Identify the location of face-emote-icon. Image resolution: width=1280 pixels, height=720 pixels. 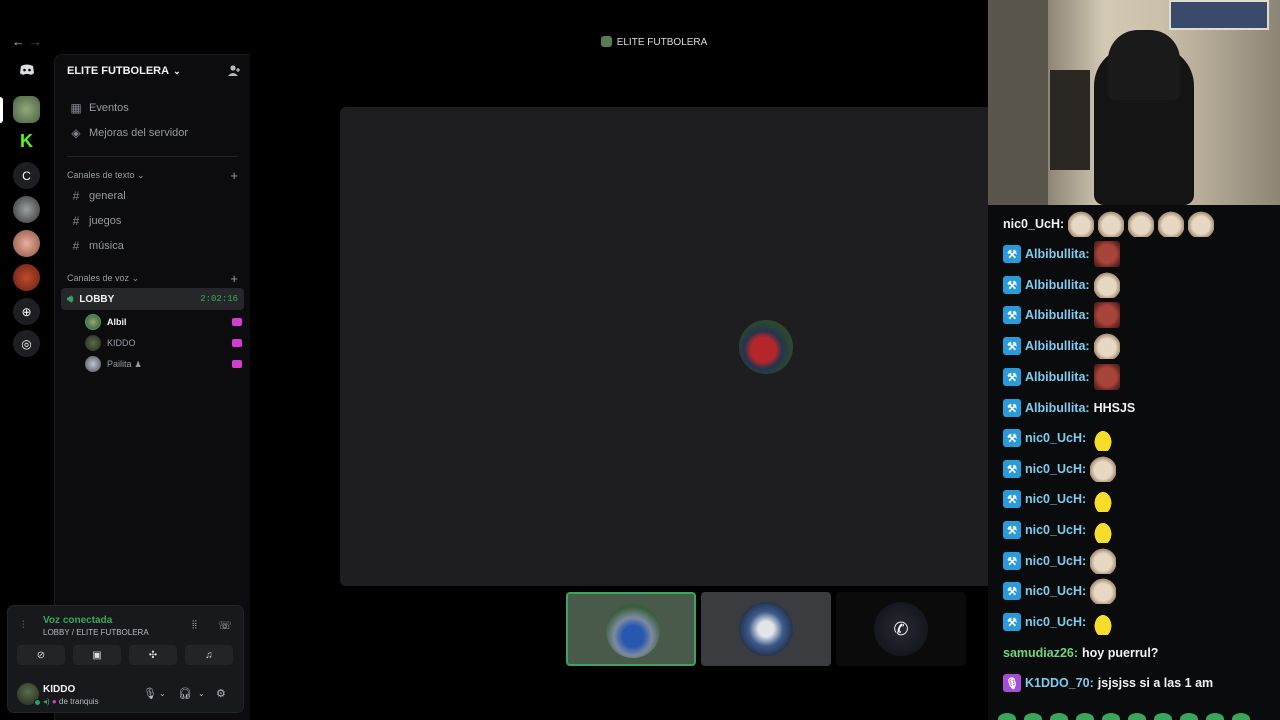
(1106, 315).